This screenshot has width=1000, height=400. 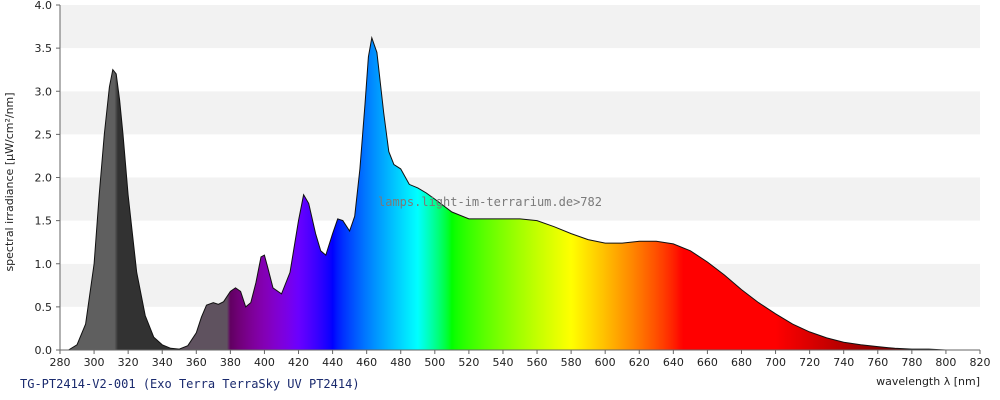 I want to click on x-tick-label: 640, so click(x=673, y=362).